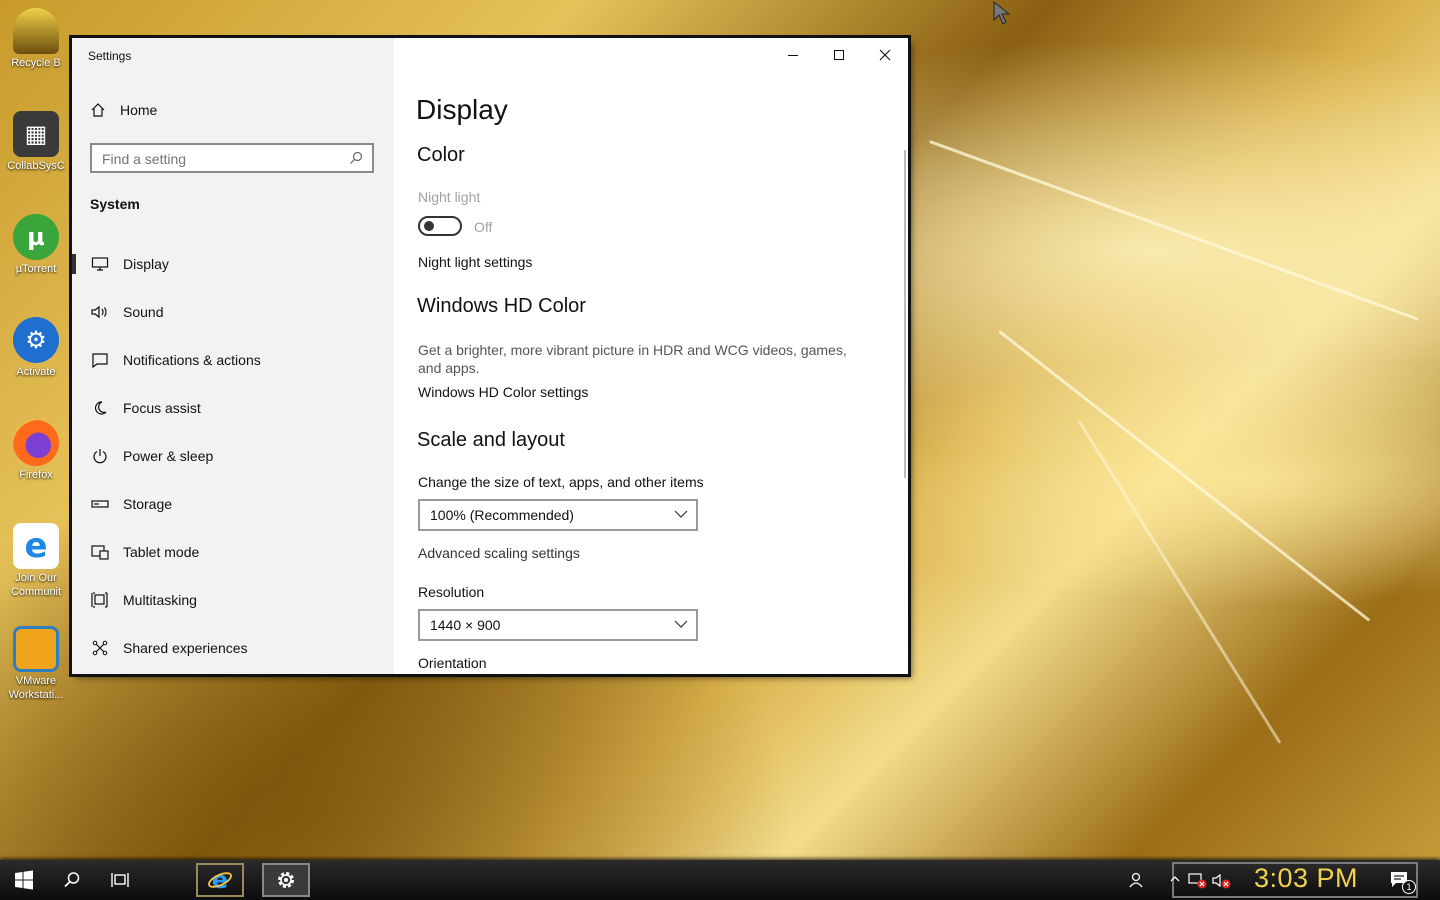 This screenshot has height=900, width=1440. Describe the element at coordinates (168, 456) in the screenshot. I see `sidebar-item-label: Power & sleep` at that location.